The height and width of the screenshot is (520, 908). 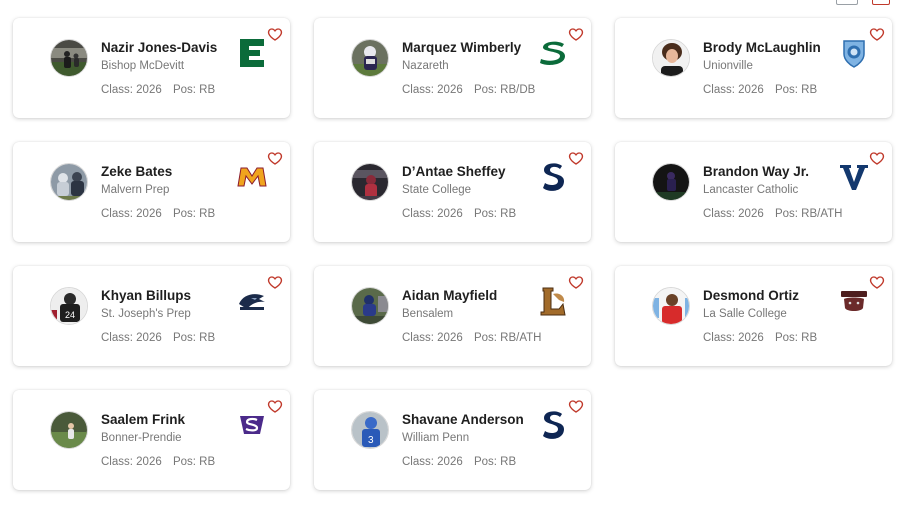 What do you see at coordinates (428, 314) in the screenshot?
I see `recruit-school: Bensalem` at bounding box center [428, 314].